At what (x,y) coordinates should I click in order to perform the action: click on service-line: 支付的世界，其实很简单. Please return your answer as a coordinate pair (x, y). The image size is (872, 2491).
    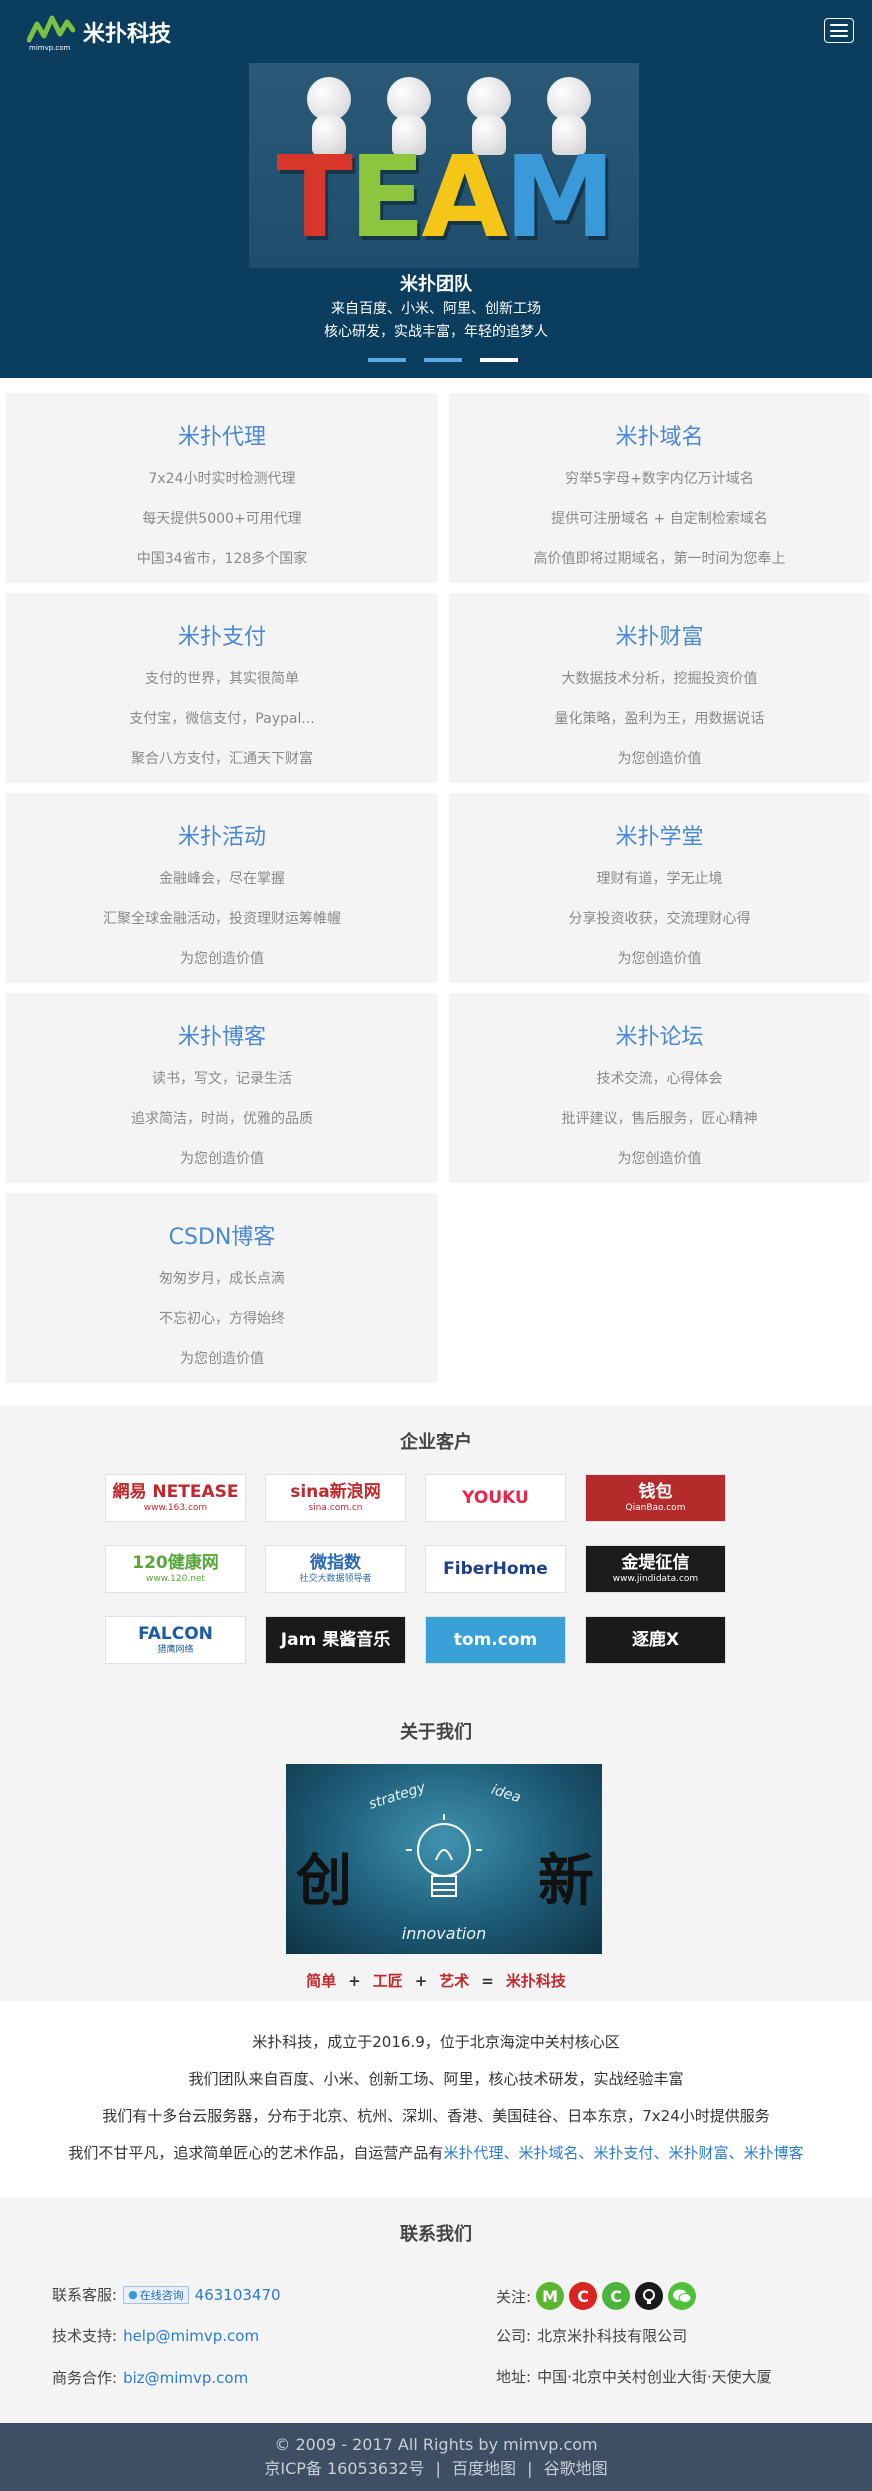
    Looking at the image, I should click on (222, 679).